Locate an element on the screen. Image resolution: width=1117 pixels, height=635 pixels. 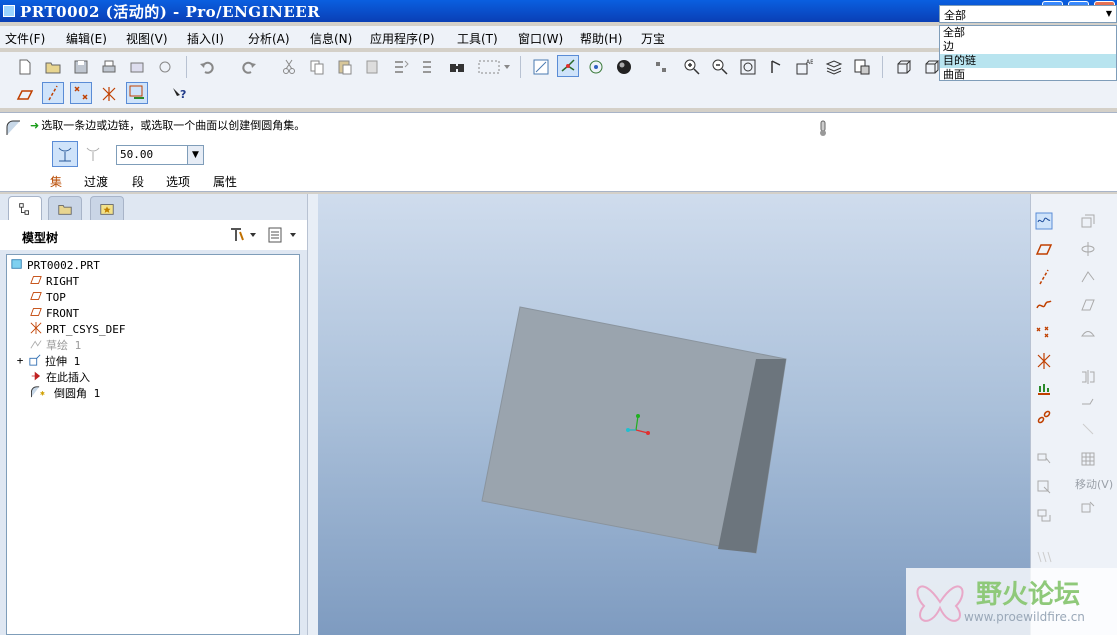
offset-tool-icon is located at coordinates (1088, 403).